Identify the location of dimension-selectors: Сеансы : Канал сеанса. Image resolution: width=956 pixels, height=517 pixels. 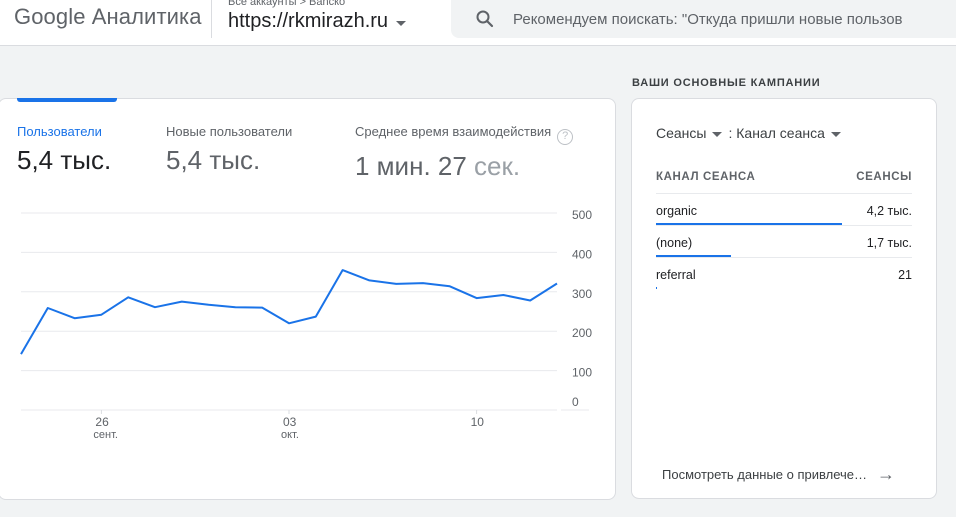
(751, 133).